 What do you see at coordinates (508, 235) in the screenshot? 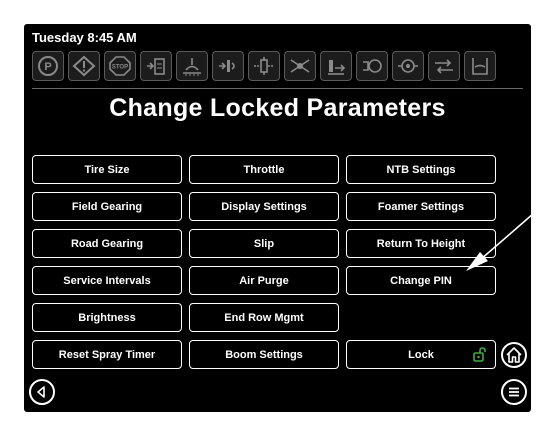
I see `callout-pointer-arrow` at bounding box center [508, 235].